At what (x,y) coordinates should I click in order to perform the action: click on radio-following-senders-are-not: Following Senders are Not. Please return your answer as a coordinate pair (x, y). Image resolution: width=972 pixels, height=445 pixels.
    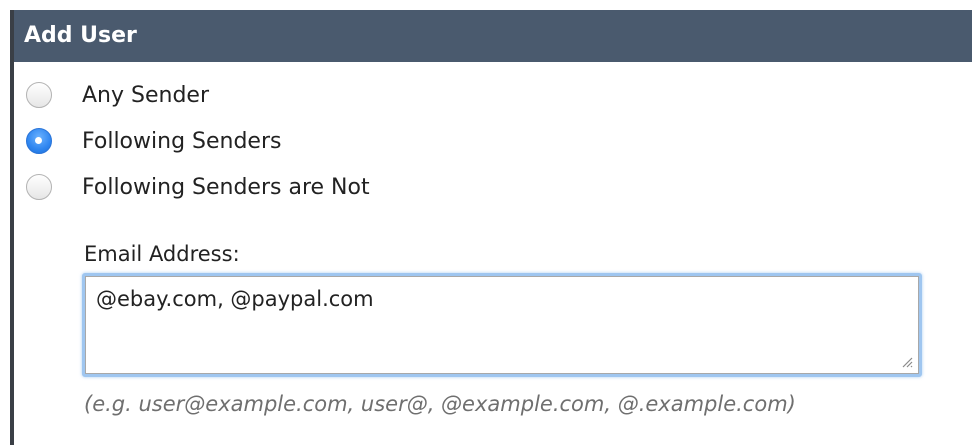
    Looking at the image, I should click on (198, 187).